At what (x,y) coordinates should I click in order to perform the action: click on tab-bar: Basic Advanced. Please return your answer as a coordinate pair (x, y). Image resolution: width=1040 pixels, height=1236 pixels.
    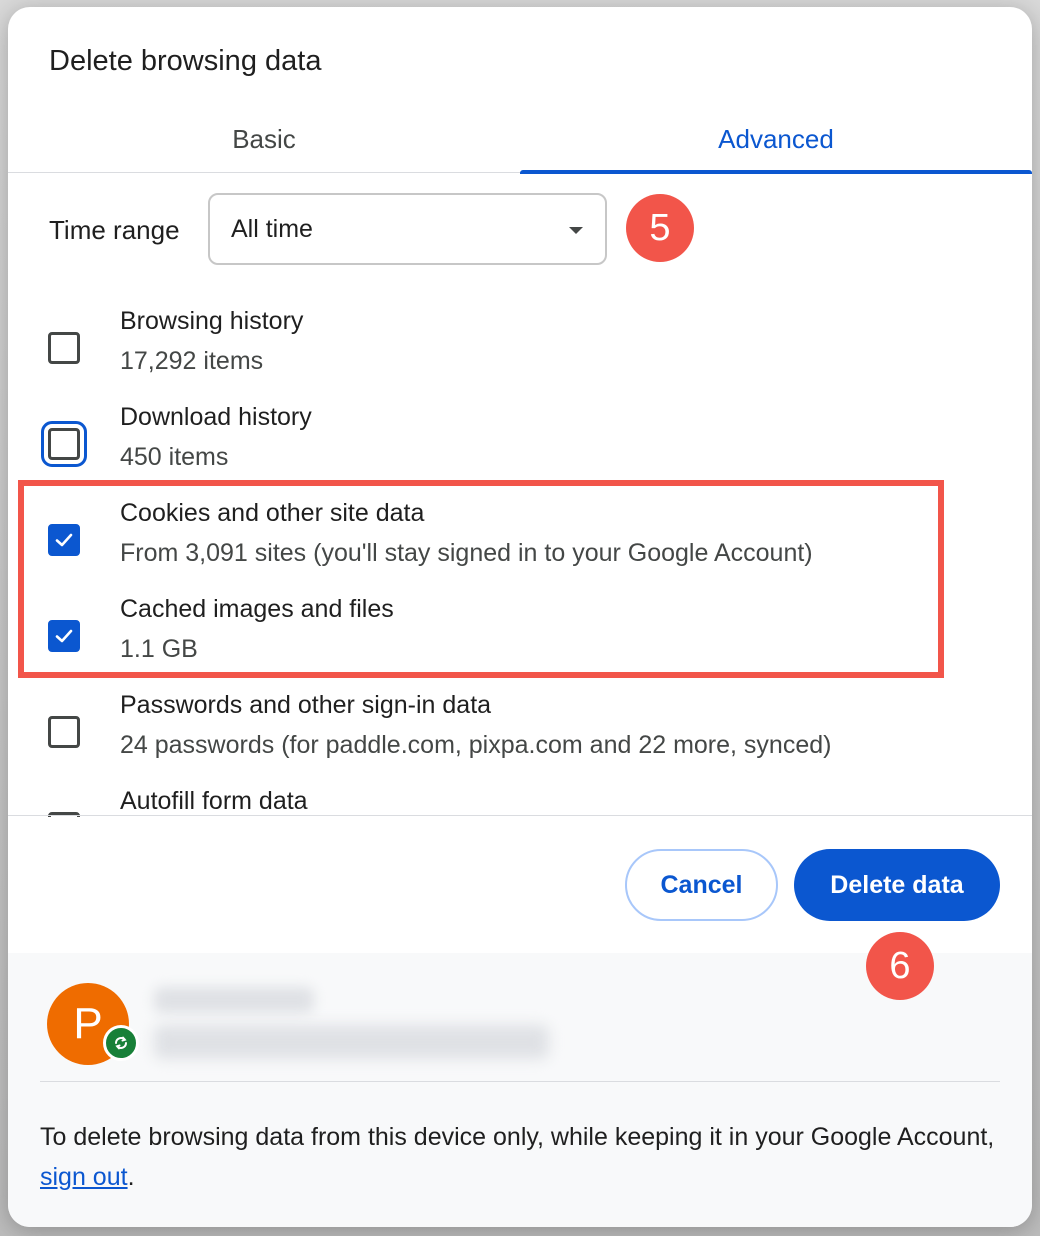
    Looking at the image, I should click on (520, 140).